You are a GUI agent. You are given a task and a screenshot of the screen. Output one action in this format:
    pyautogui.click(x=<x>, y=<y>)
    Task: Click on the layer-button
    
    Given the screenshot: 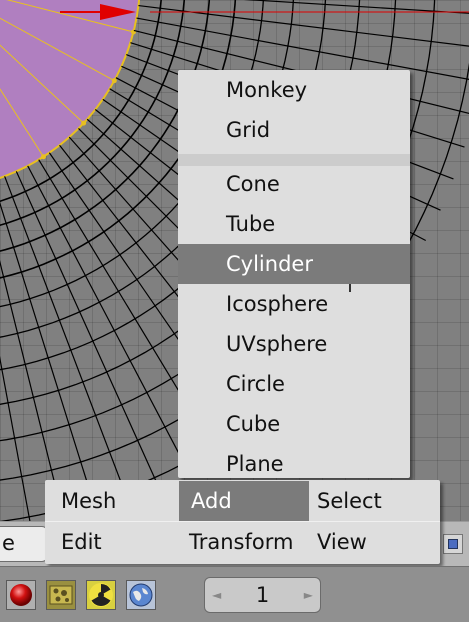 What is the action you would take?
    pyautogui.click(x=453, y=544)
    